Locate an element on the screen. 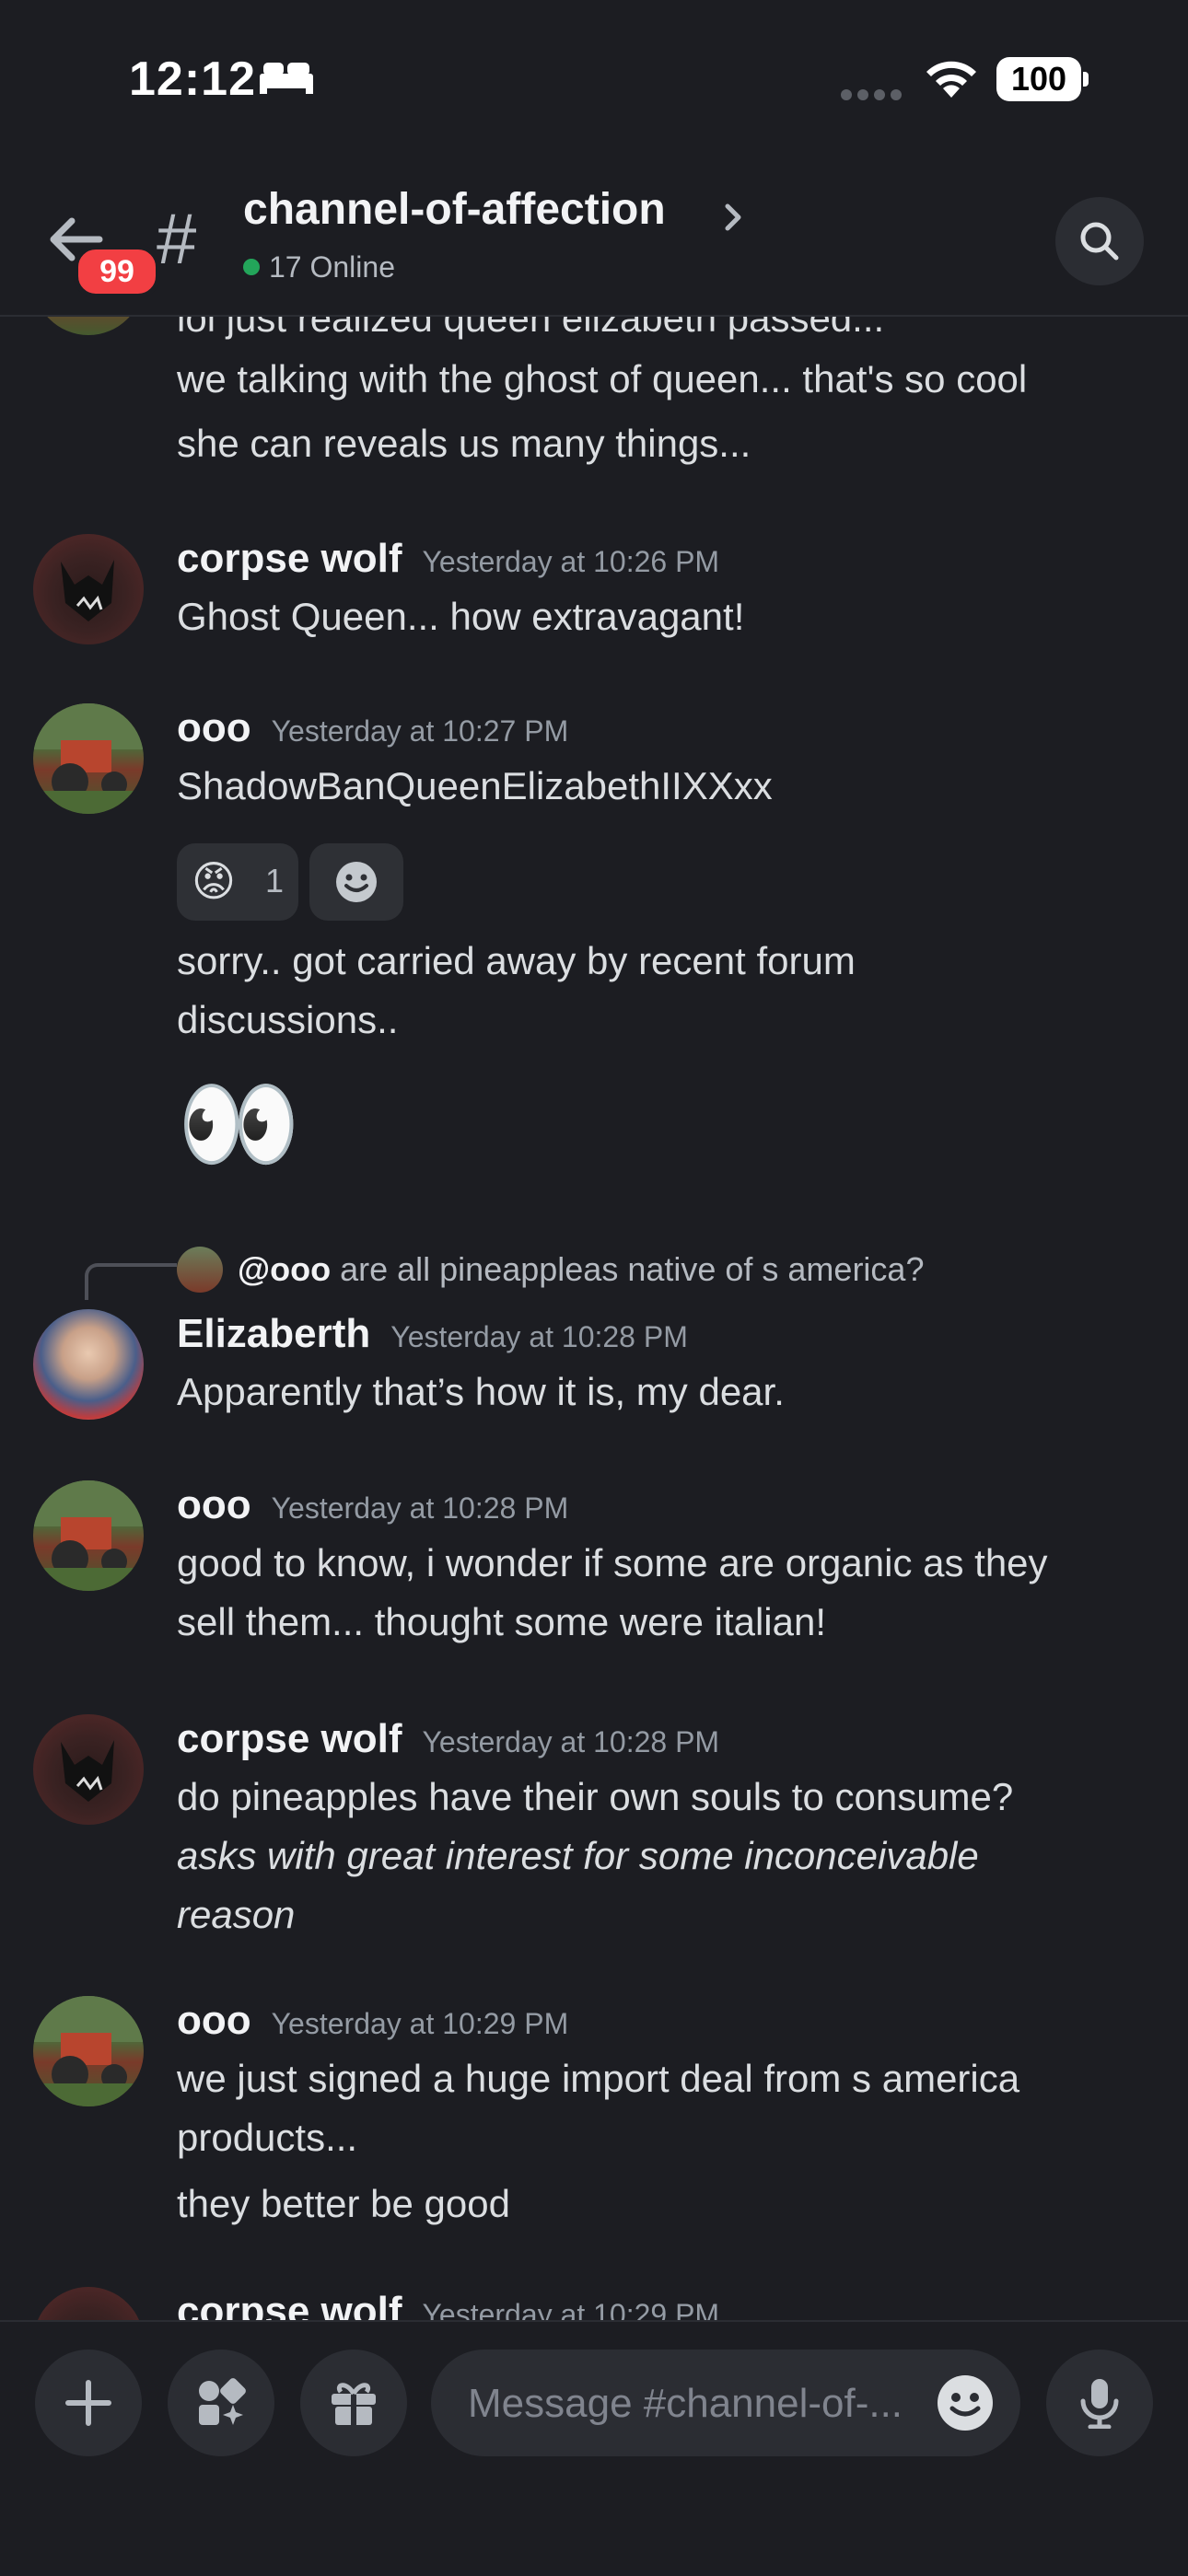 The image size is (1188, 2576). reply-snippet: are all pineappleas native of s america? is located at coordinates (632, 1269).